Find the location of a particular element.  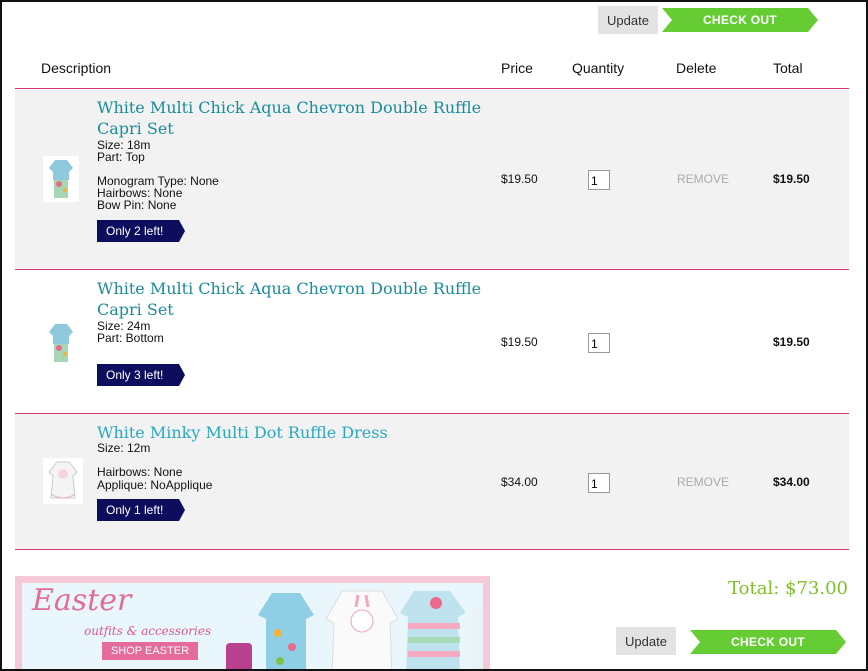

stock-badge: Only 3 left! is located at coordinates (141, 375).